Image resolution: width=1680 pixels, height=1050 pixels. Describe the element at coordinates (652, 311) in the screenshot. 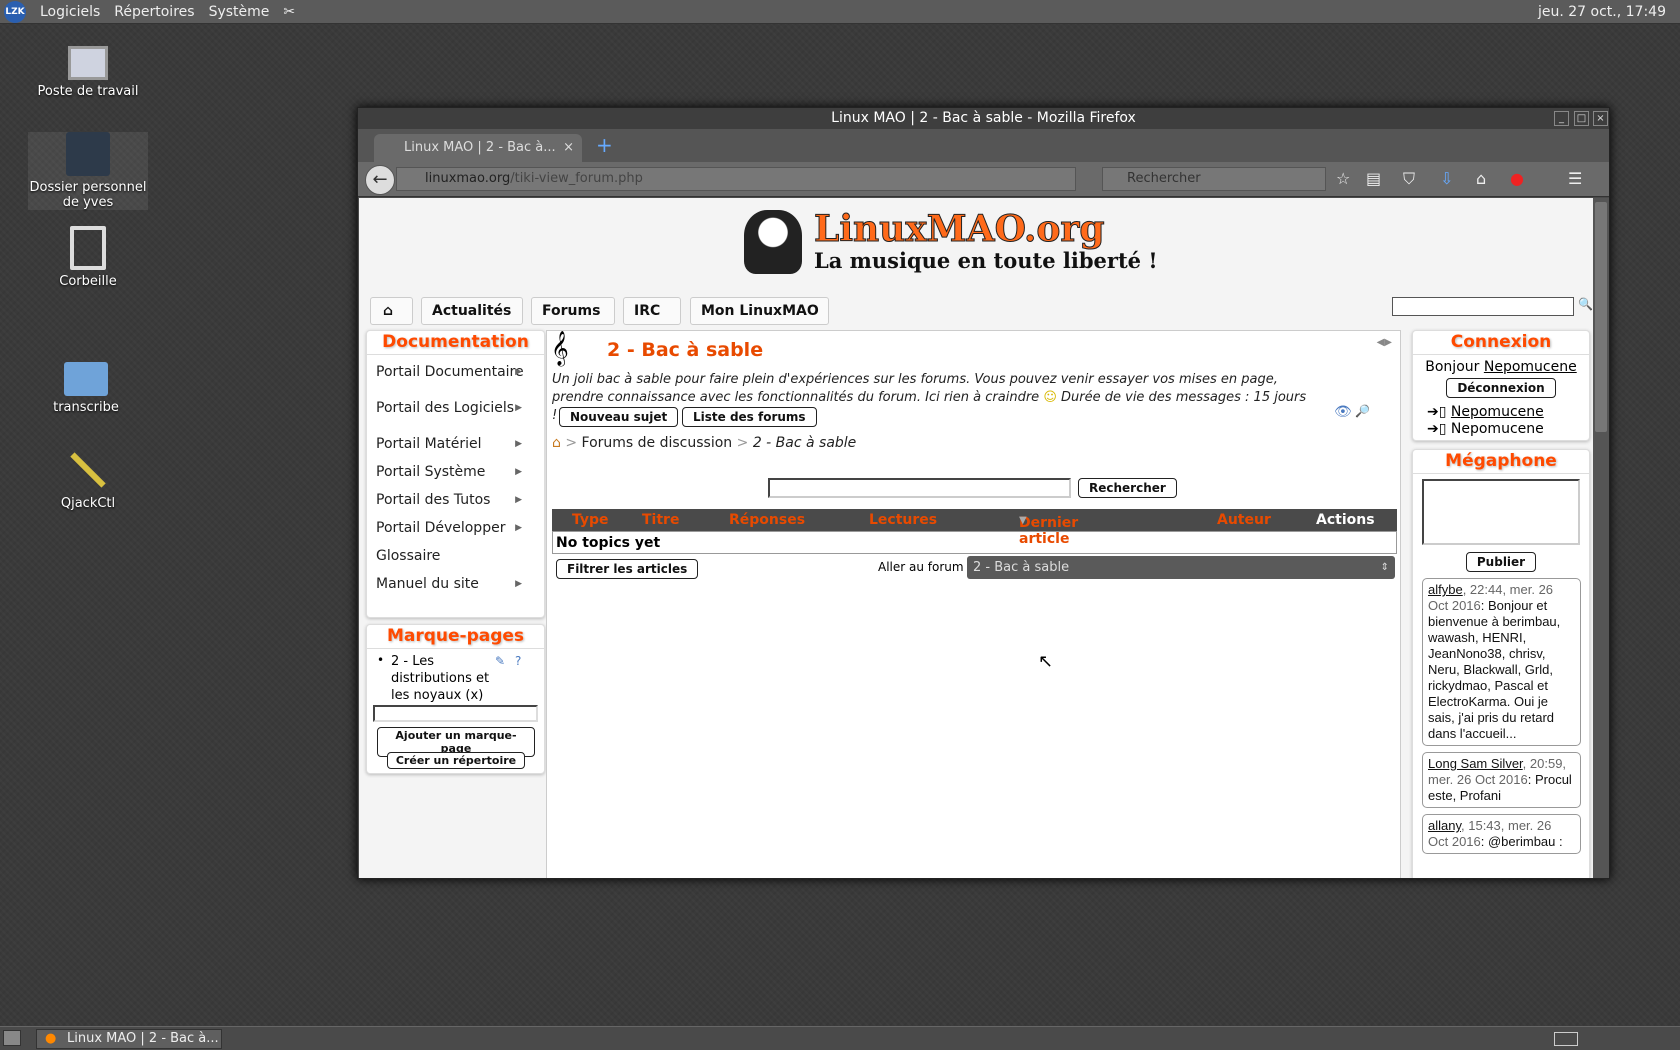

I see `nav-irc: IRC` at that location.